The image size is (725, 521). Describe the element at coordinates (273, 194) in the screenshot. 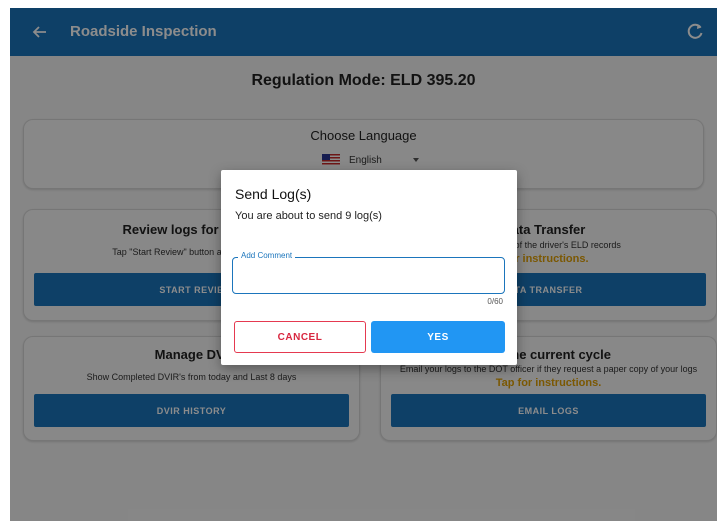

I see `dialog-title: Send Log(s)` at that location.